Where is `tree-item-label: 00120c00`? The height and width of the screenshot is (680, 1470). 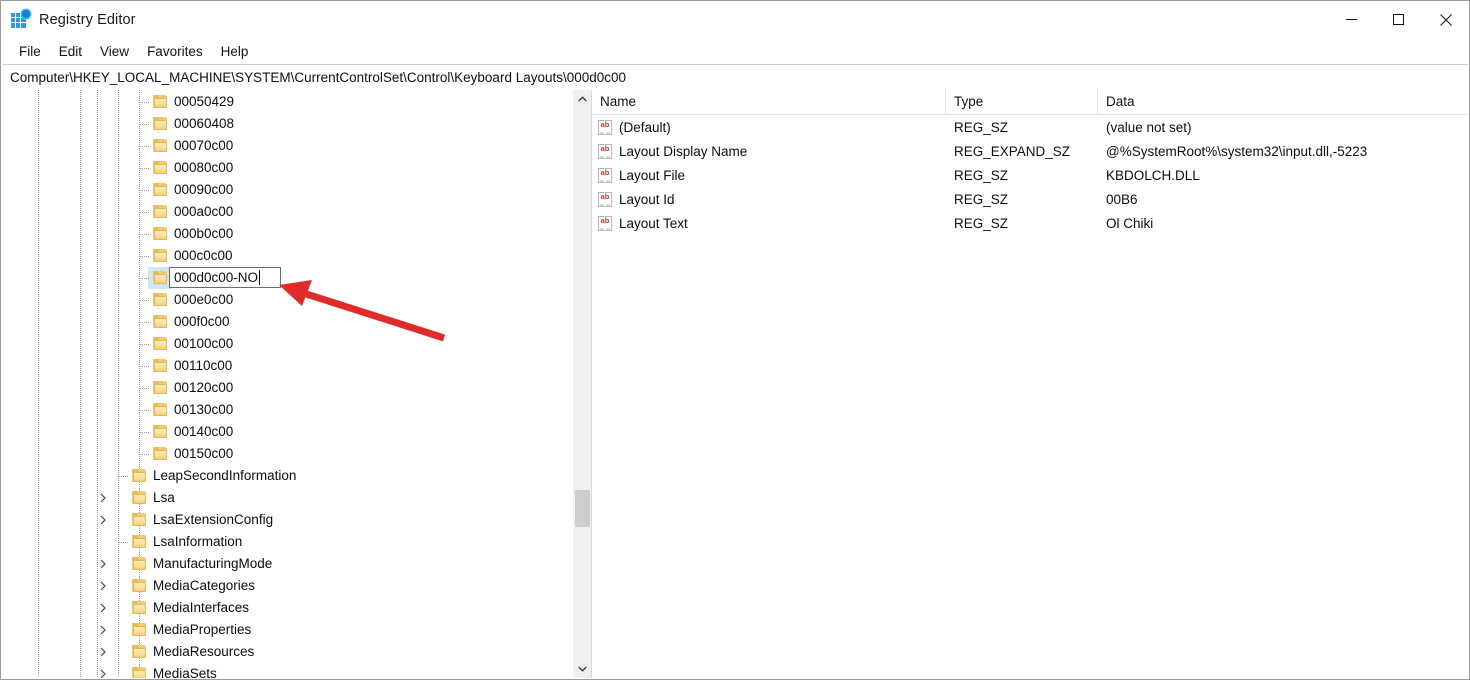 tree-item-label: 00120c00 is located at coordinates (204, 387).